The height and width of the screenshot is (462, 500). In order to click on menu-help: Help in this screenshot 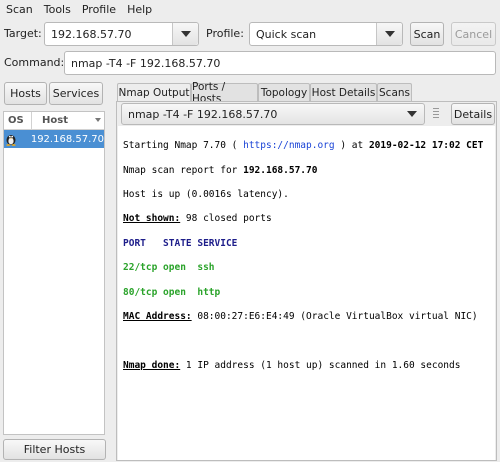, I will do `click(139, 9)`.